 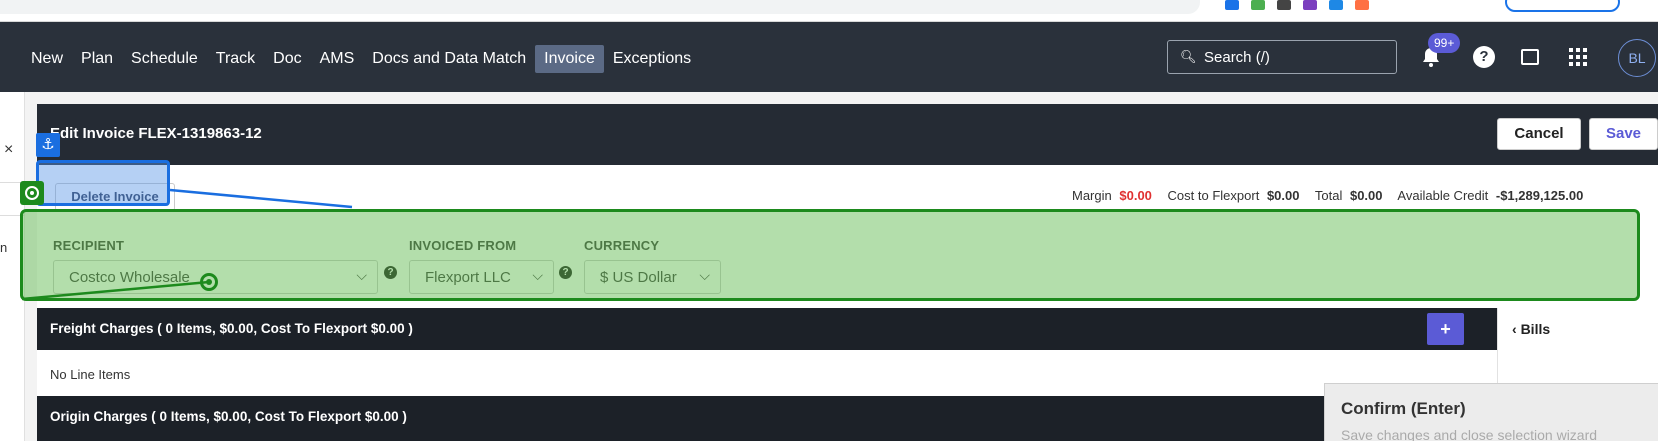 What do you see at coordinates (600, 7) in the screenshot?
I see `address-bar` at bounding box center [600, 7].